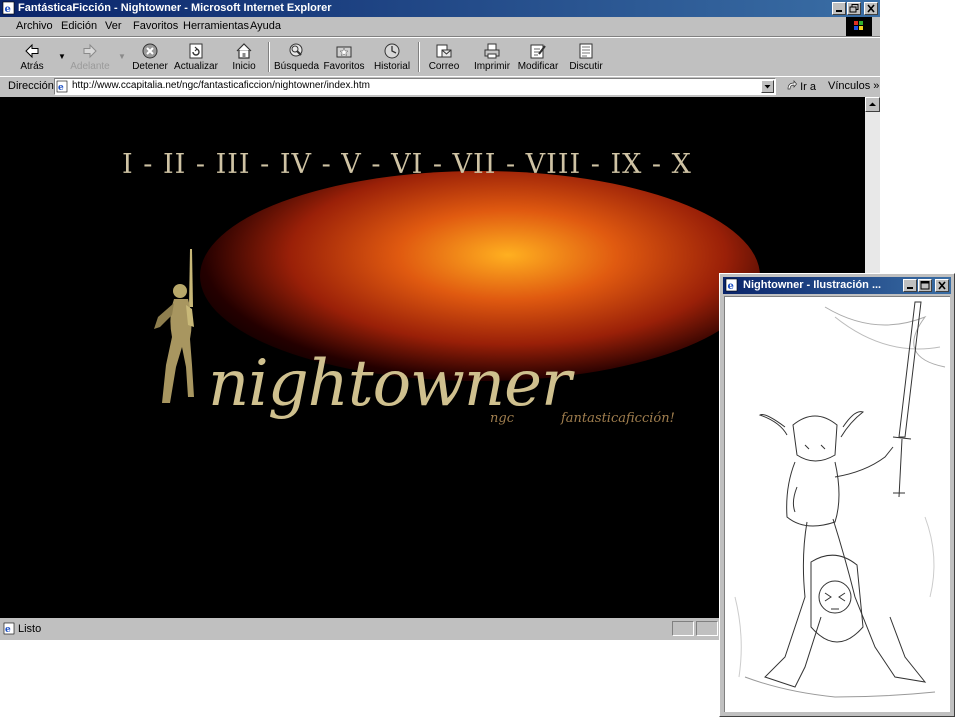  What do you see at coordinates (196, 51) in the screenshot?
I see `refresh-icon` at bounding box center [196, 51].